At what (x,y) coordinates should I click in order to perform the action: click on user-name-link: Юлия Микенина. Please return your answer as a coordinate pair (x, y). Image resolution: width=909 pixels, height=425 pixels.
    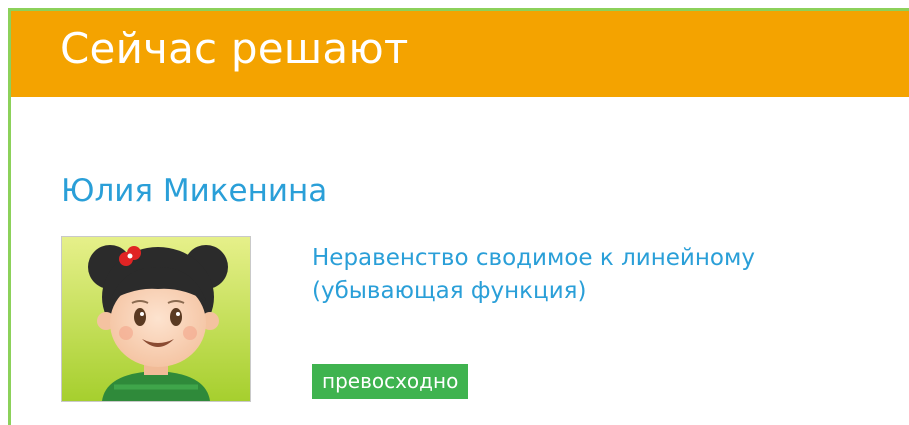
    Looking at the image, I should click on (194, 191).